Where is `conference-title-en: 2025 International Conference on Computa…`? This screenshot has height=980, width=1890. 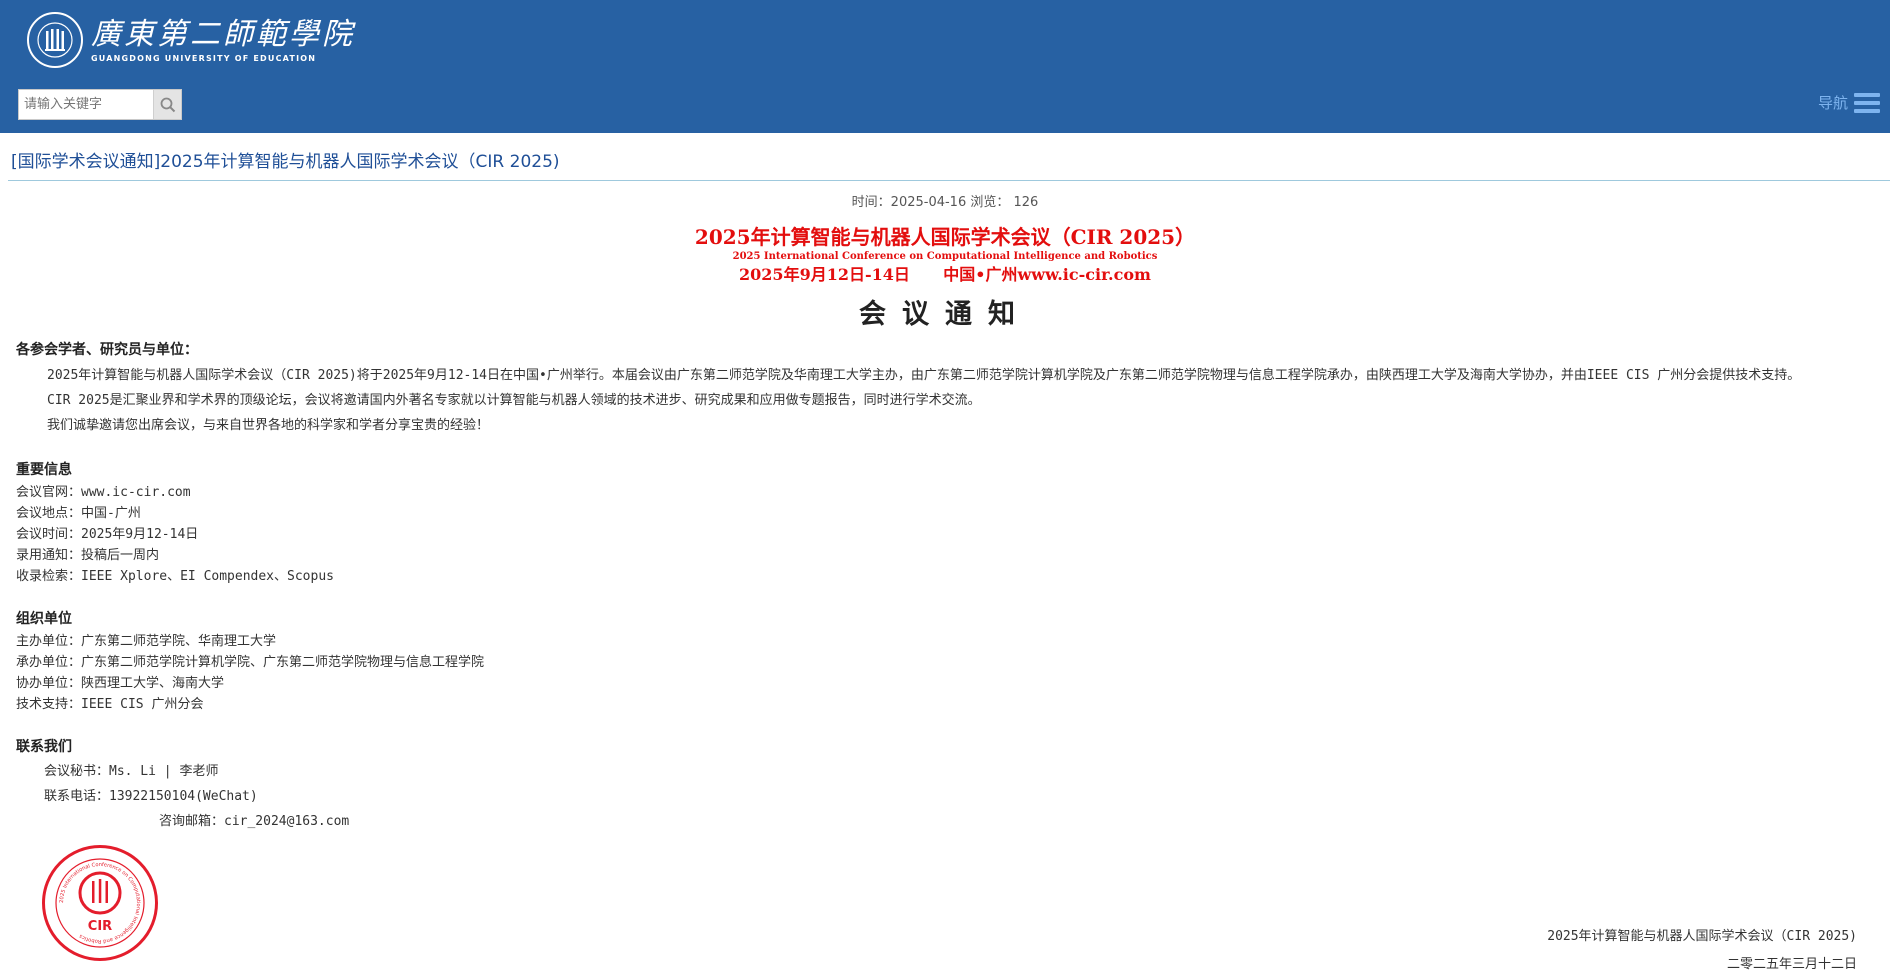 conference-title-en: 2025 International Conference on Computa… is located at coordinates (945, 256).